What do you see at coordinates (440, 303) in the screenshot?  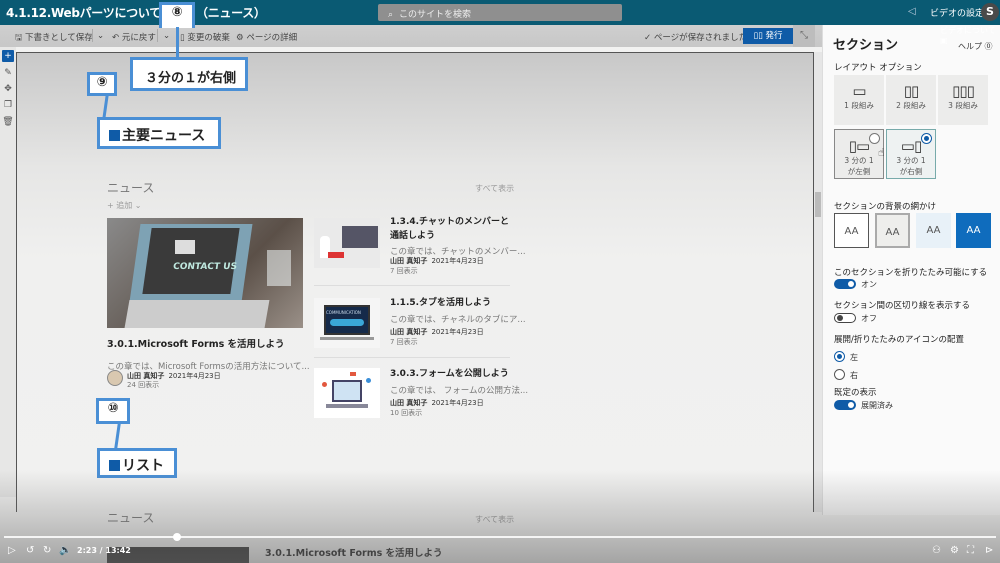 I see `news-item-title: 1.1.5.タブを活用しよう` at bounding box center [440, 303].